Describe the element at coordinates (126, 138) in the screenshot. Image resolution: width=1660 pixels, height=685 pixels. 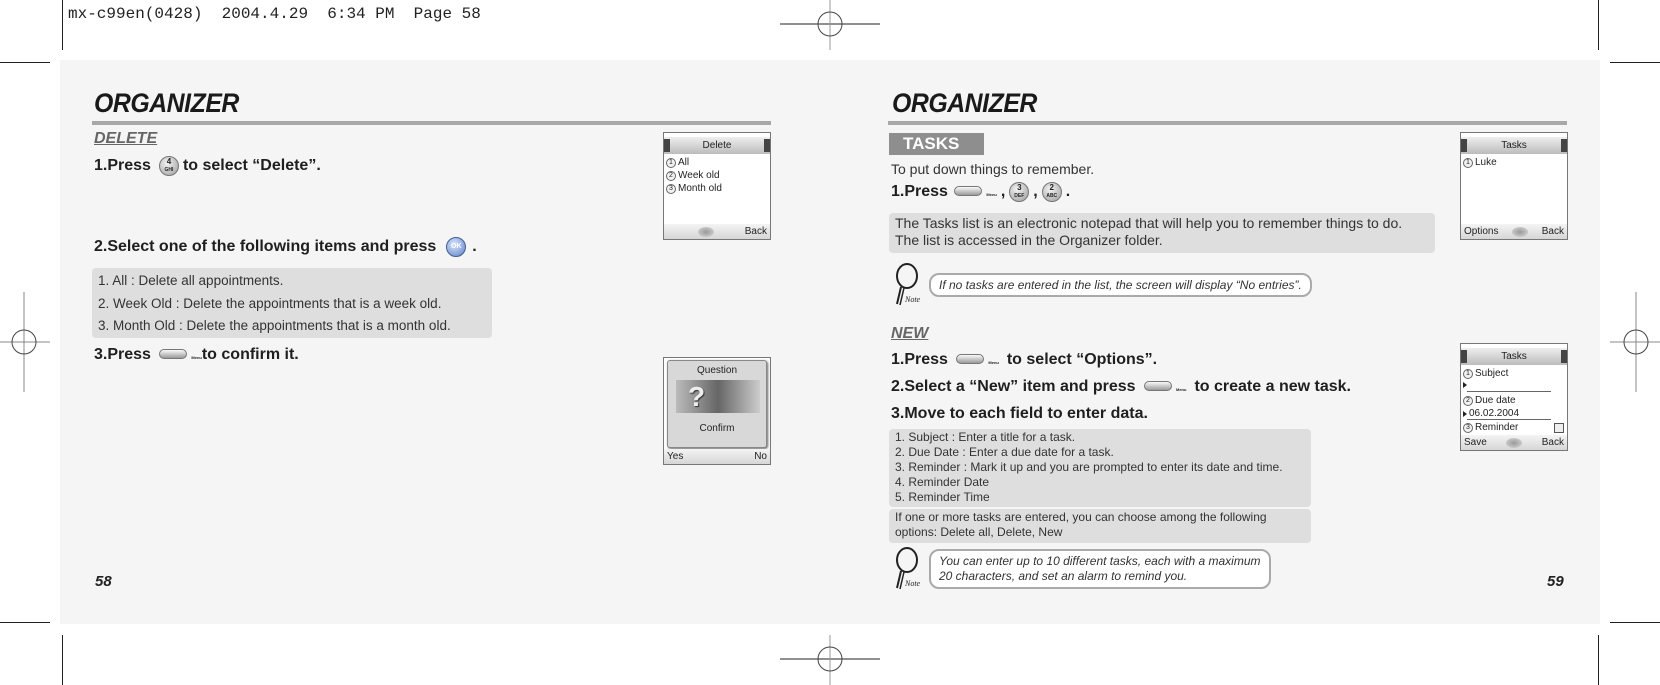
I see `section-heading-delete: DELETE` at that location.